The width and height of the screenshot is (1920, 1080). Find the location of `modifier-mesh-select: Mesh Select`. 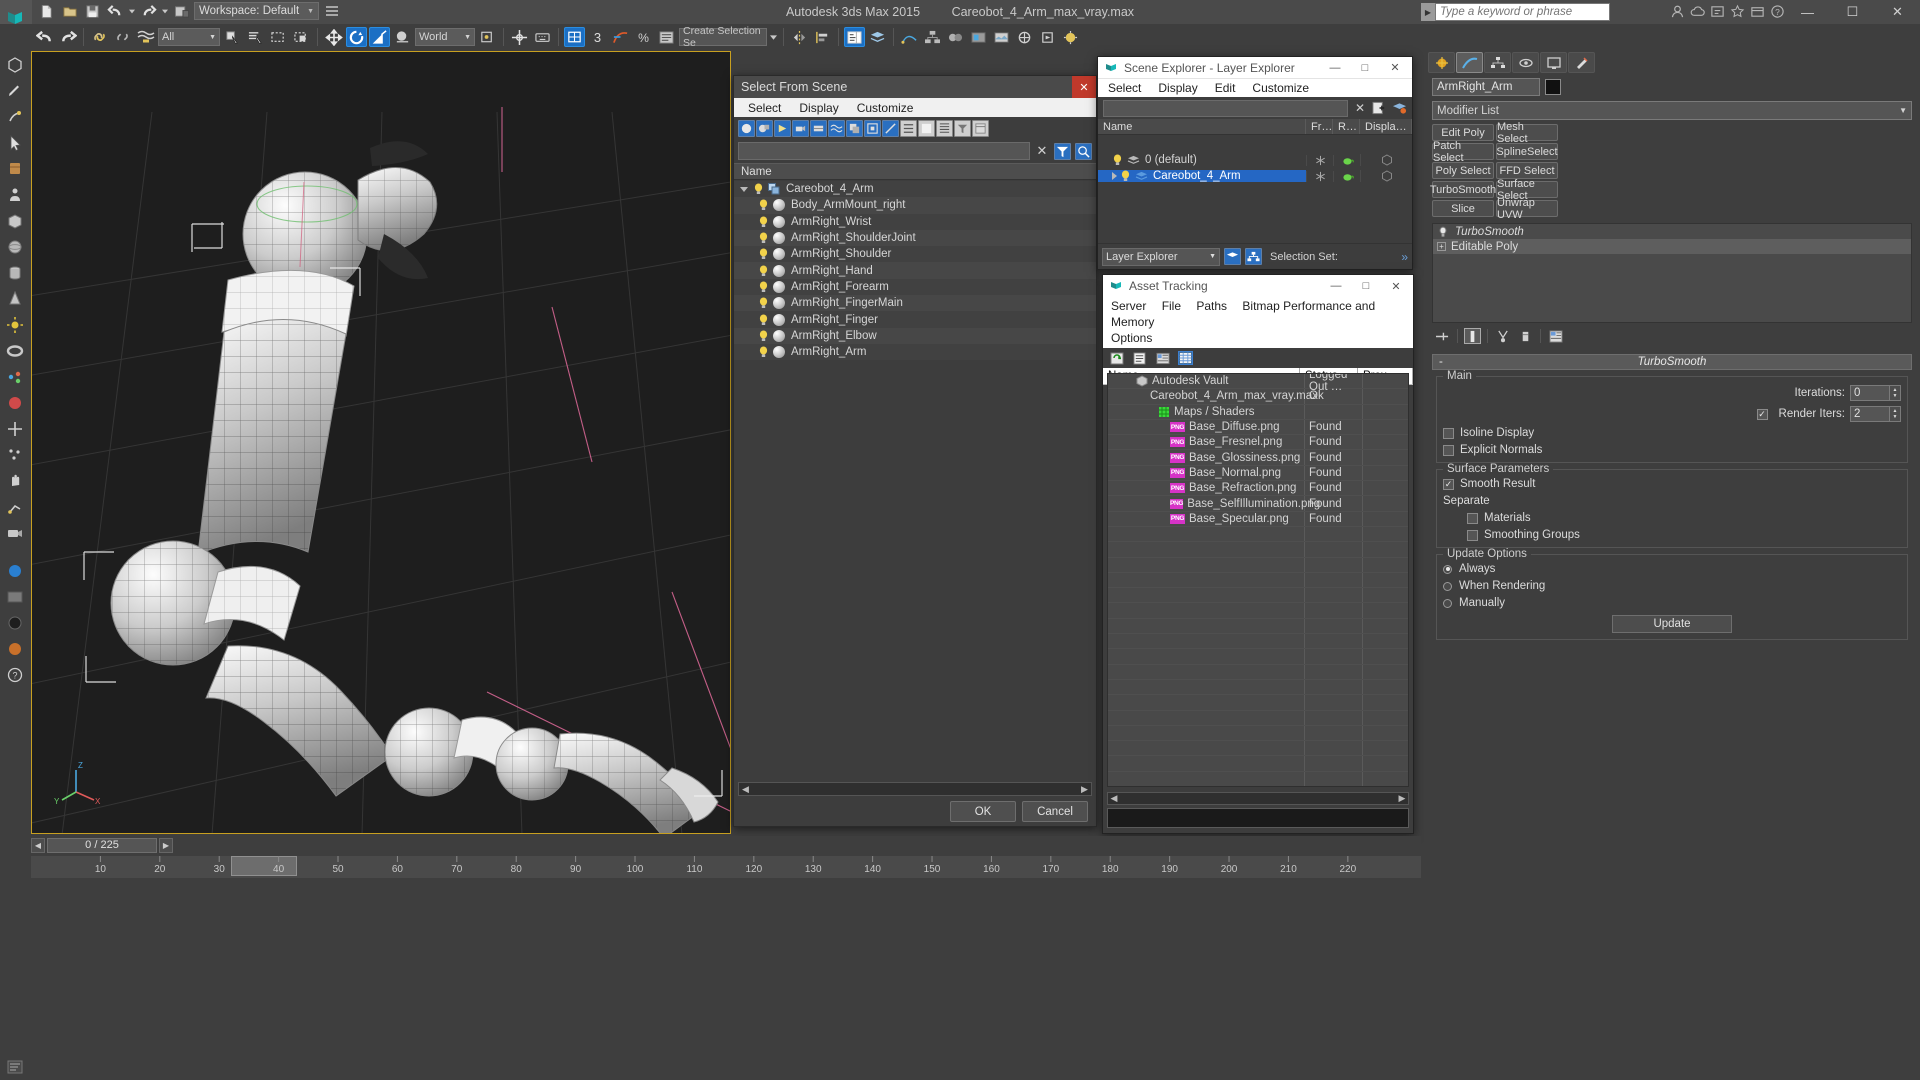

modifier-mesh-select: Mesh Select is located at coordinates (1527, 133).